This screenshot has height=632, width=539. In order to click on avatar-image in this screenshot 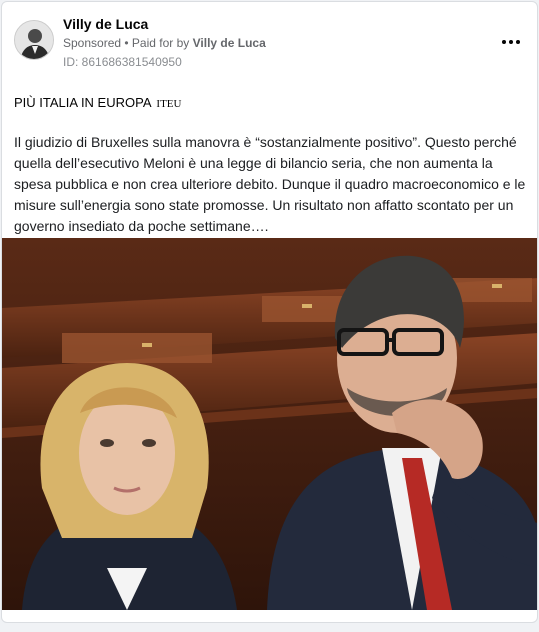, I will do `click(34, 40)`.